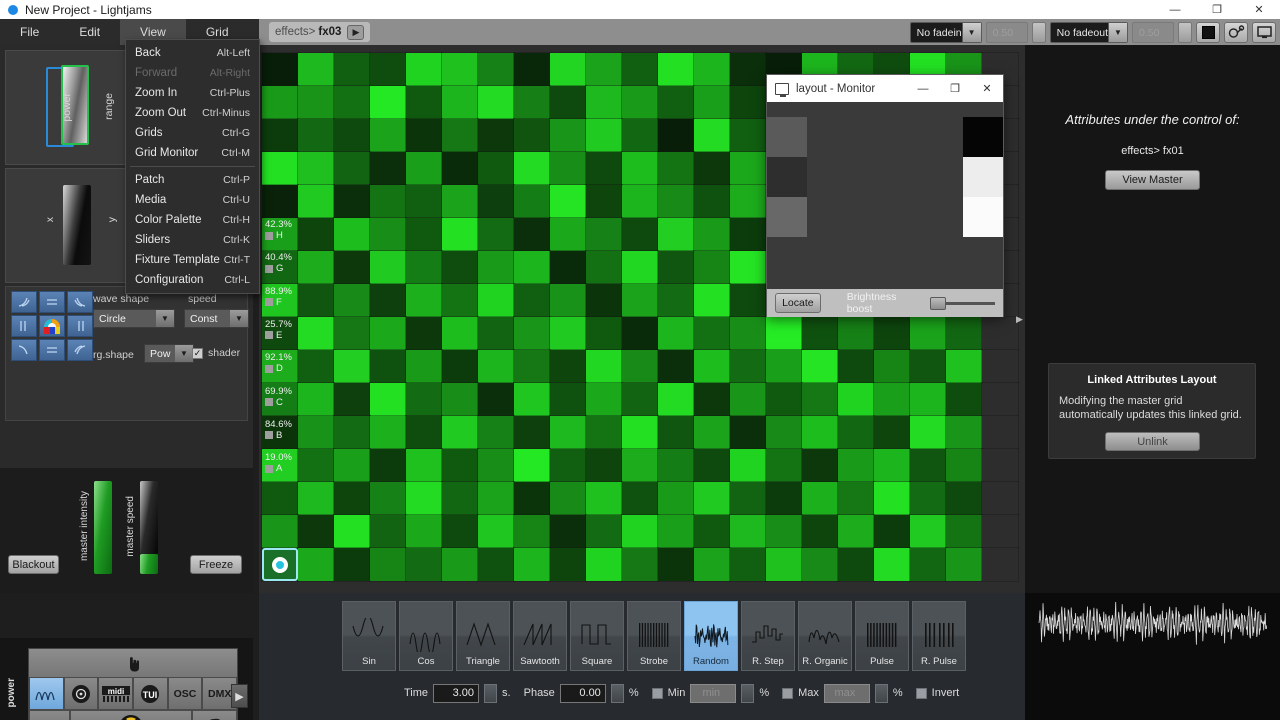  I want to click on fadeout-time-field: 0.50, so click(1153, 32).